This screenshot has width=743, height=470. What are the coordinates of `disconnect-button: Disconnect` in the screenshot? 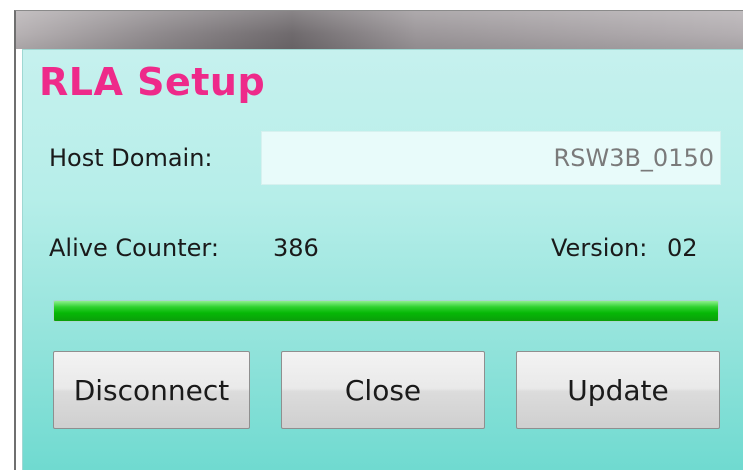 It's located at (151, 390).